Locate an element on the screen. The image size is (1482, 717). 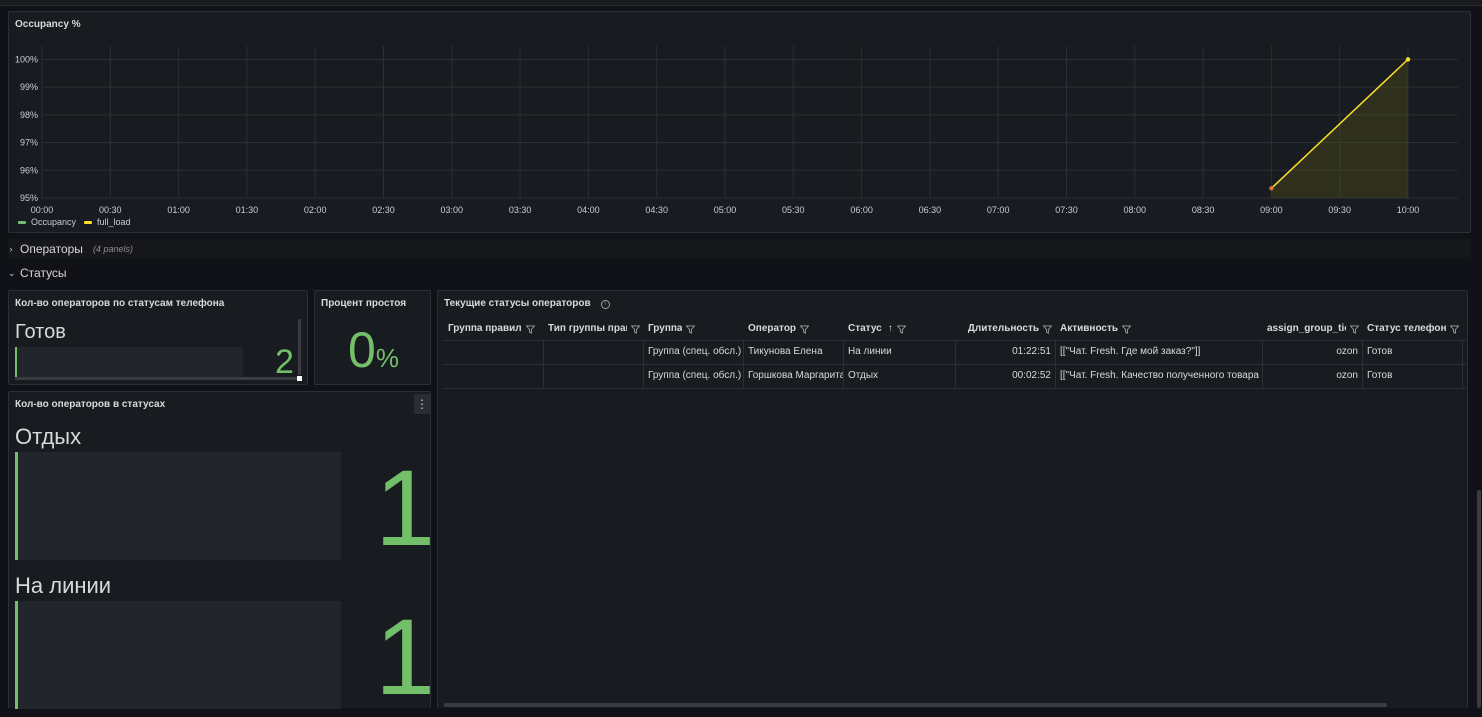
column-header-label: Длительность is located at coordinates (1003, 328).